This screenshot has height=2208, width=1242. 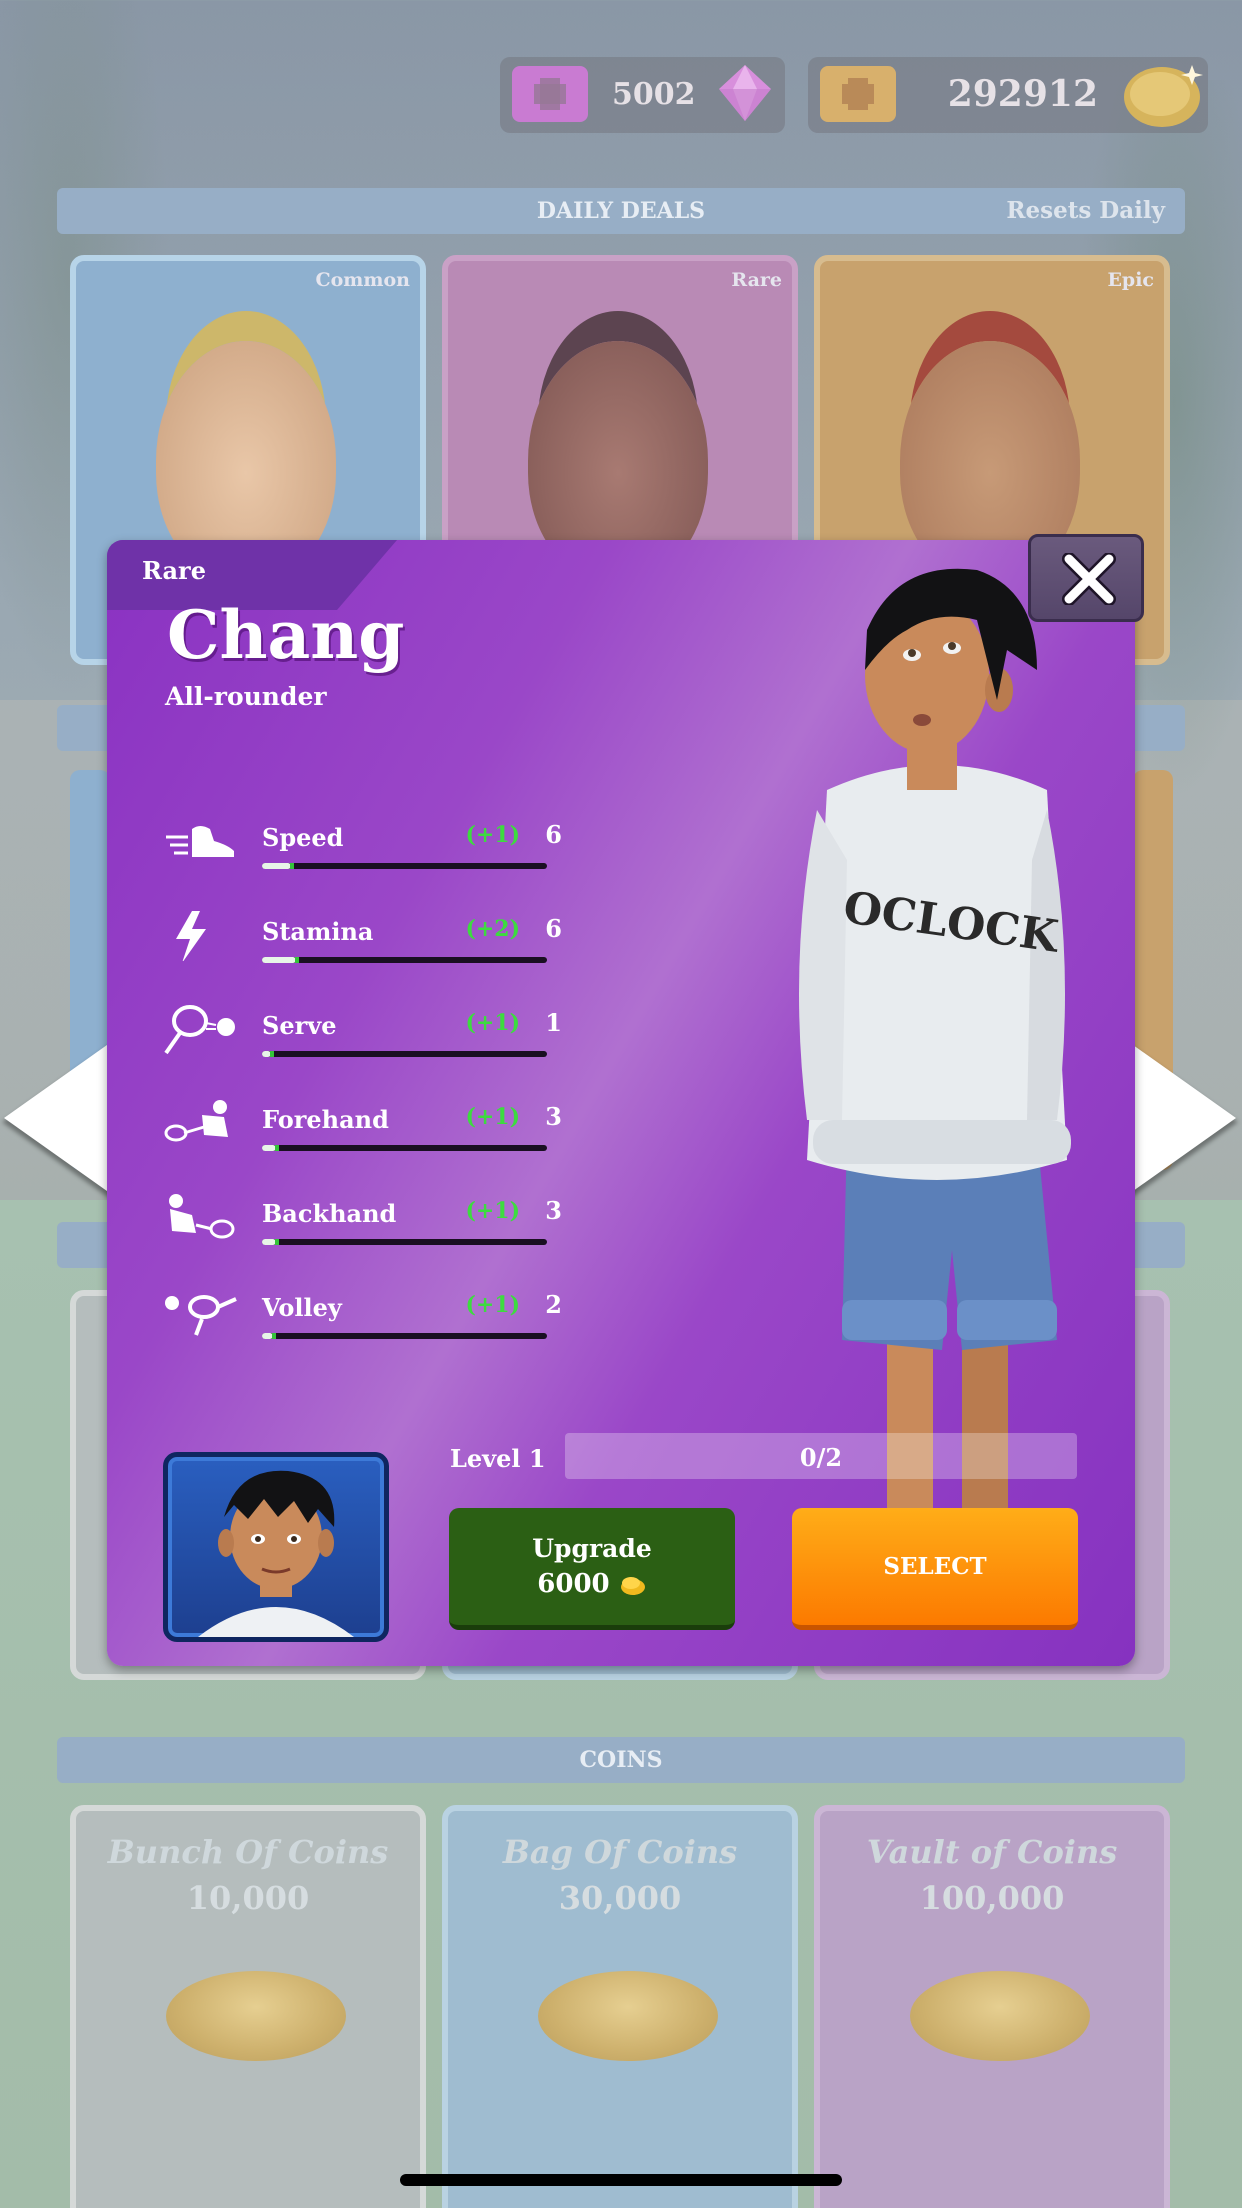 I want to click on level-progress-bar: 0/2, so click(x=821, y=1456).